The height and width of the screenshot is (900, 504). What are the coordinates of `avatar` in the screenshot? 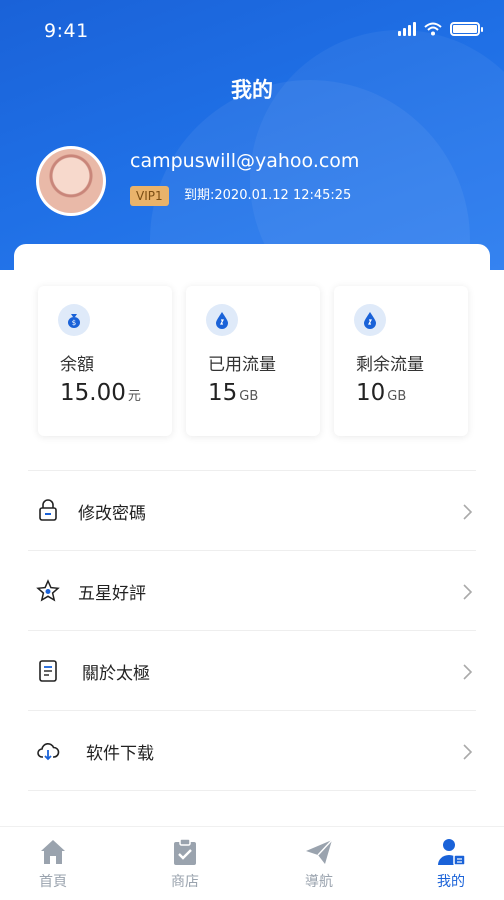 It's located at (71, 181).